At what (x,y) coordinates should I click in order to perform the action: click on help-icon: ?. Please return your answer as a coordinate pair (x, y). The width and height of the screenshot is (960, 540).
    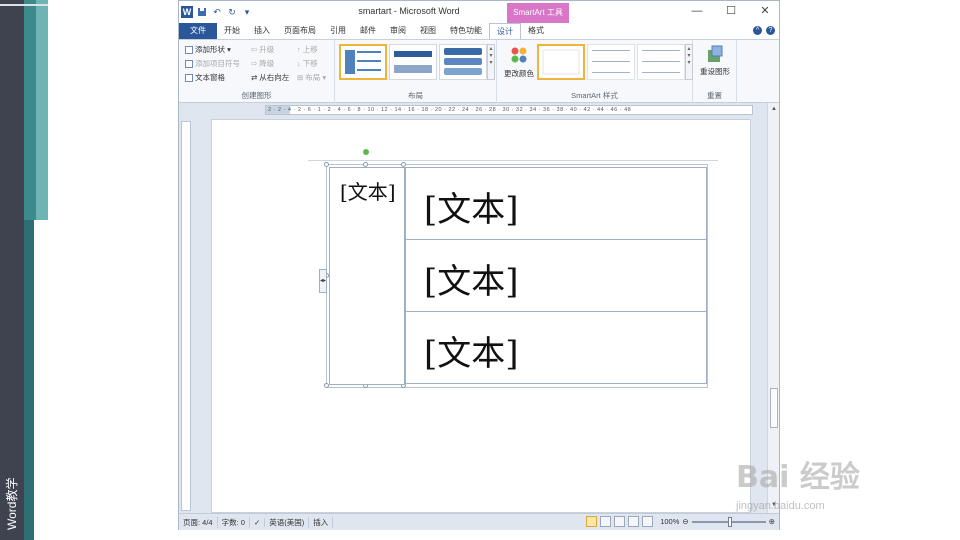
    Looking at the image, I should click on (770, 30).